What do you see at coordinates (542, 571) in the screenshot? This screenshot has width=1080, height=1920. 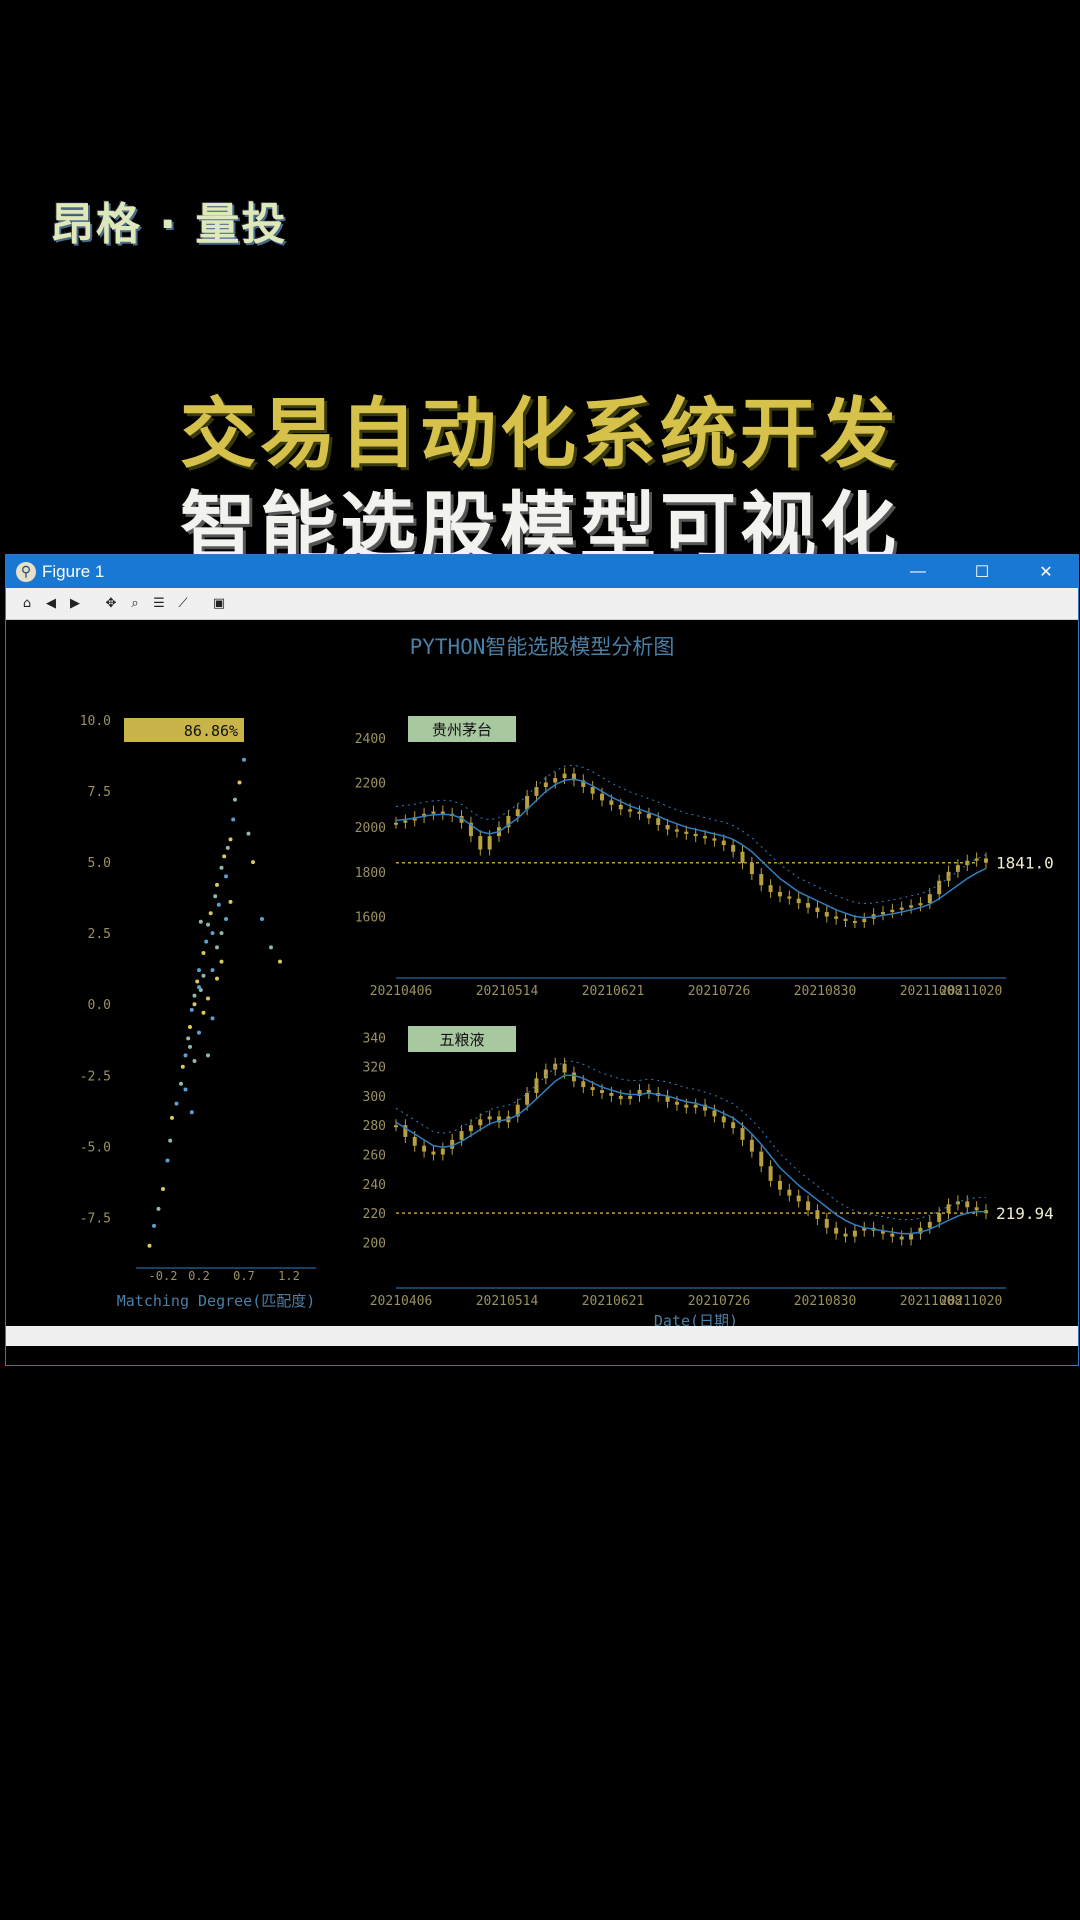 I see `window-titlebar: ⚲ Figure 1 — ☐ ✕` at bounding box center [542, 571].